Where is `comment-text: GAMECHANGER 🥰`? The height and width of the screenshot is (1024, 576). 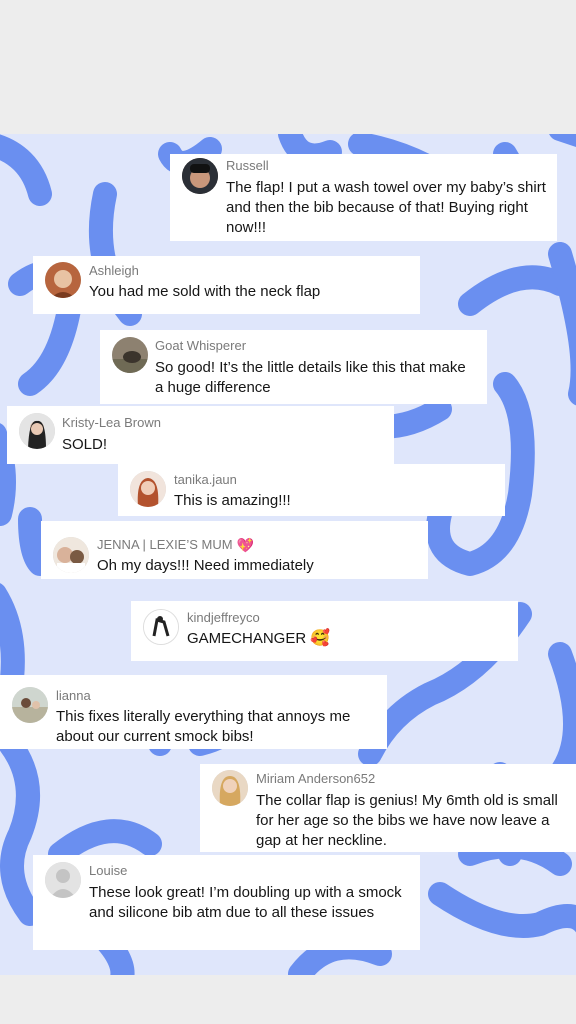 comment-text: GAMECHANGER 🥰 is located at coordinates (347, 639).